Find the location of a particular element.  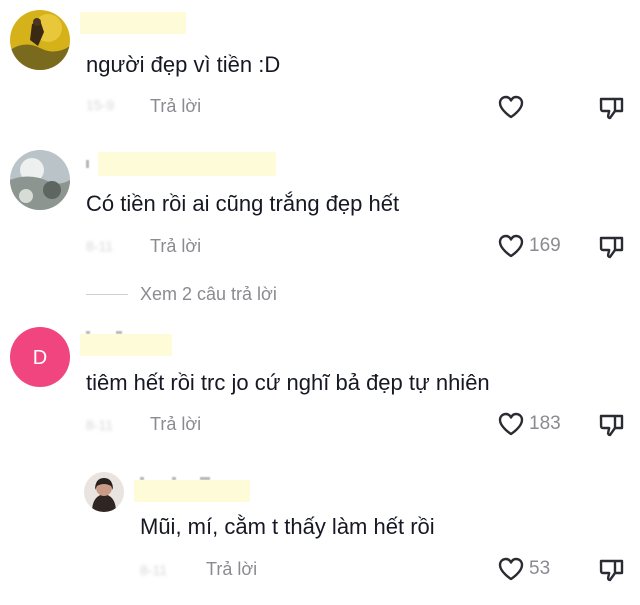

comment-text: người đẹp vì tiền :D is located at coordinates (183, 64).